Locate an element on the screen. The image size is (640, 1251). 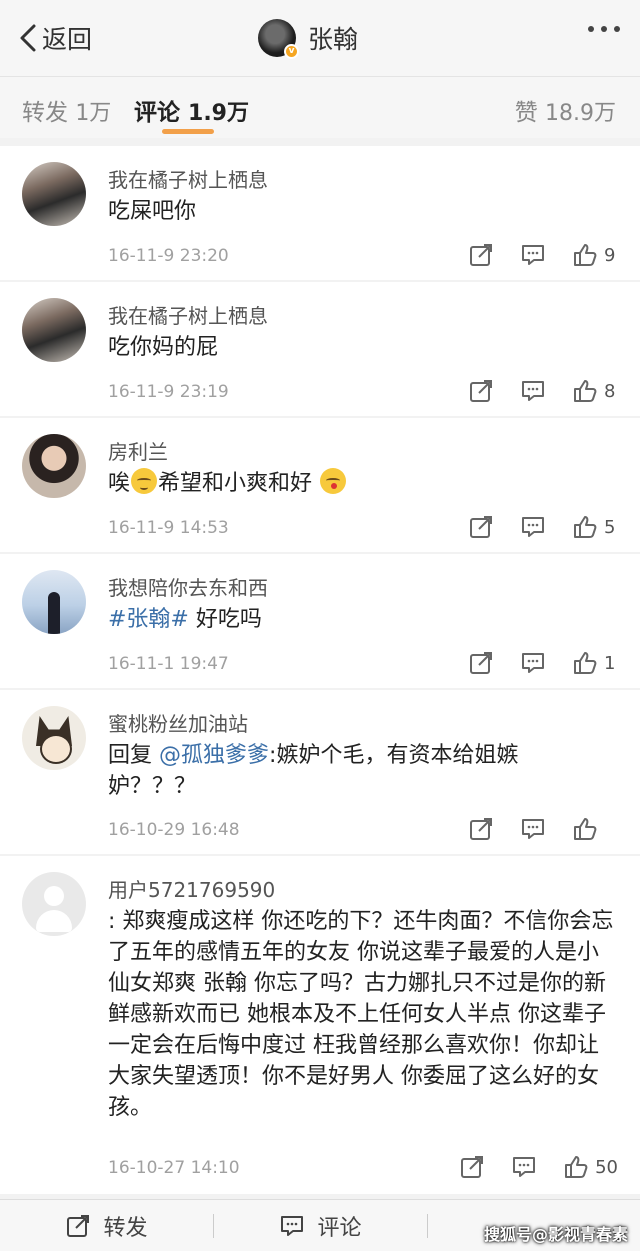
comment-item: 我在橘子树上栖息 吃你妈的屁 16-11-9 23:19 8 is located at coordinates (320, 349).